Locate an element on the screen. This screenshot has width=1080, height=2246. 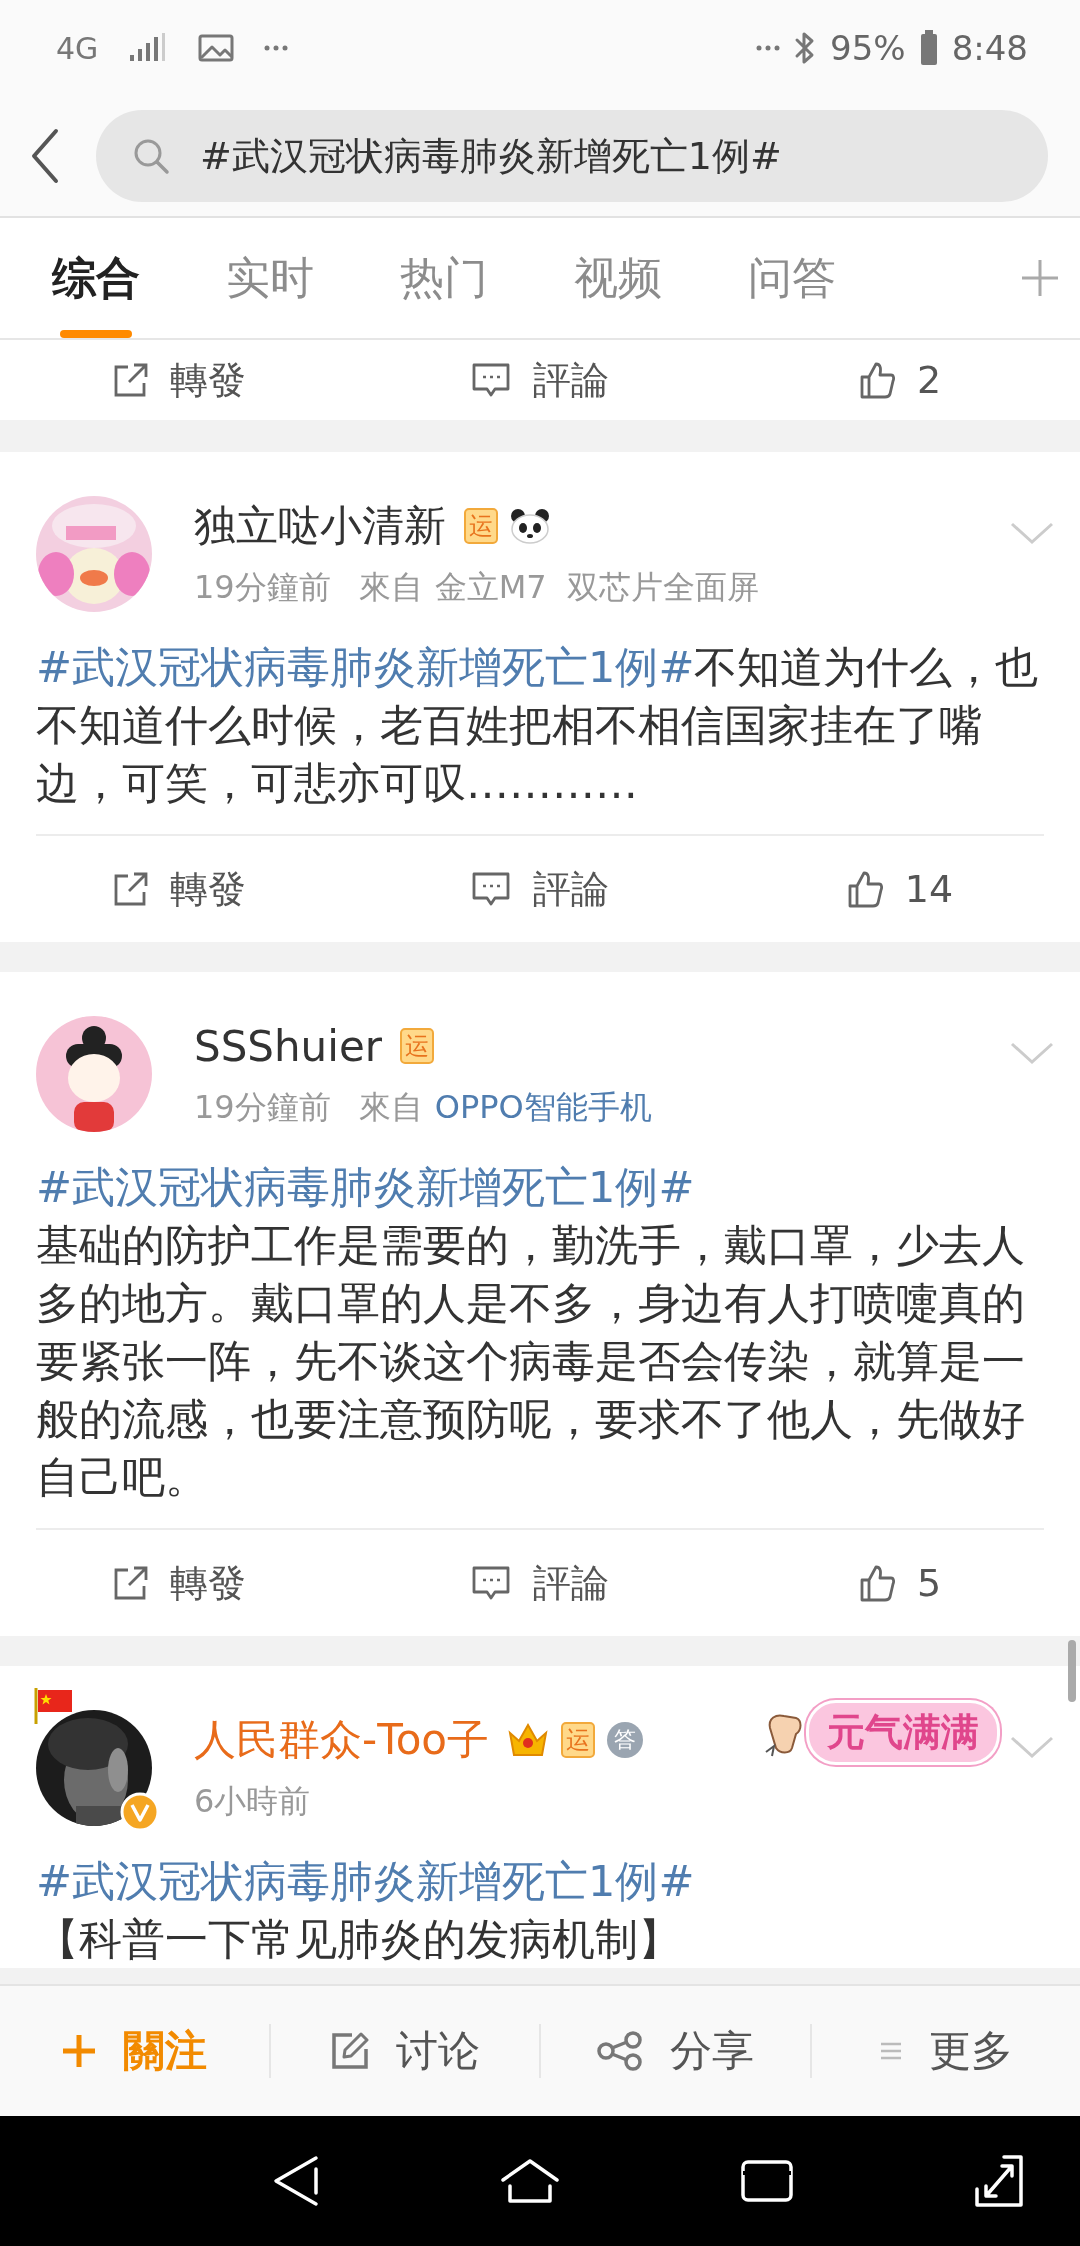
source-link: OPPO智能手机 is located at coordinates (543, 1108).